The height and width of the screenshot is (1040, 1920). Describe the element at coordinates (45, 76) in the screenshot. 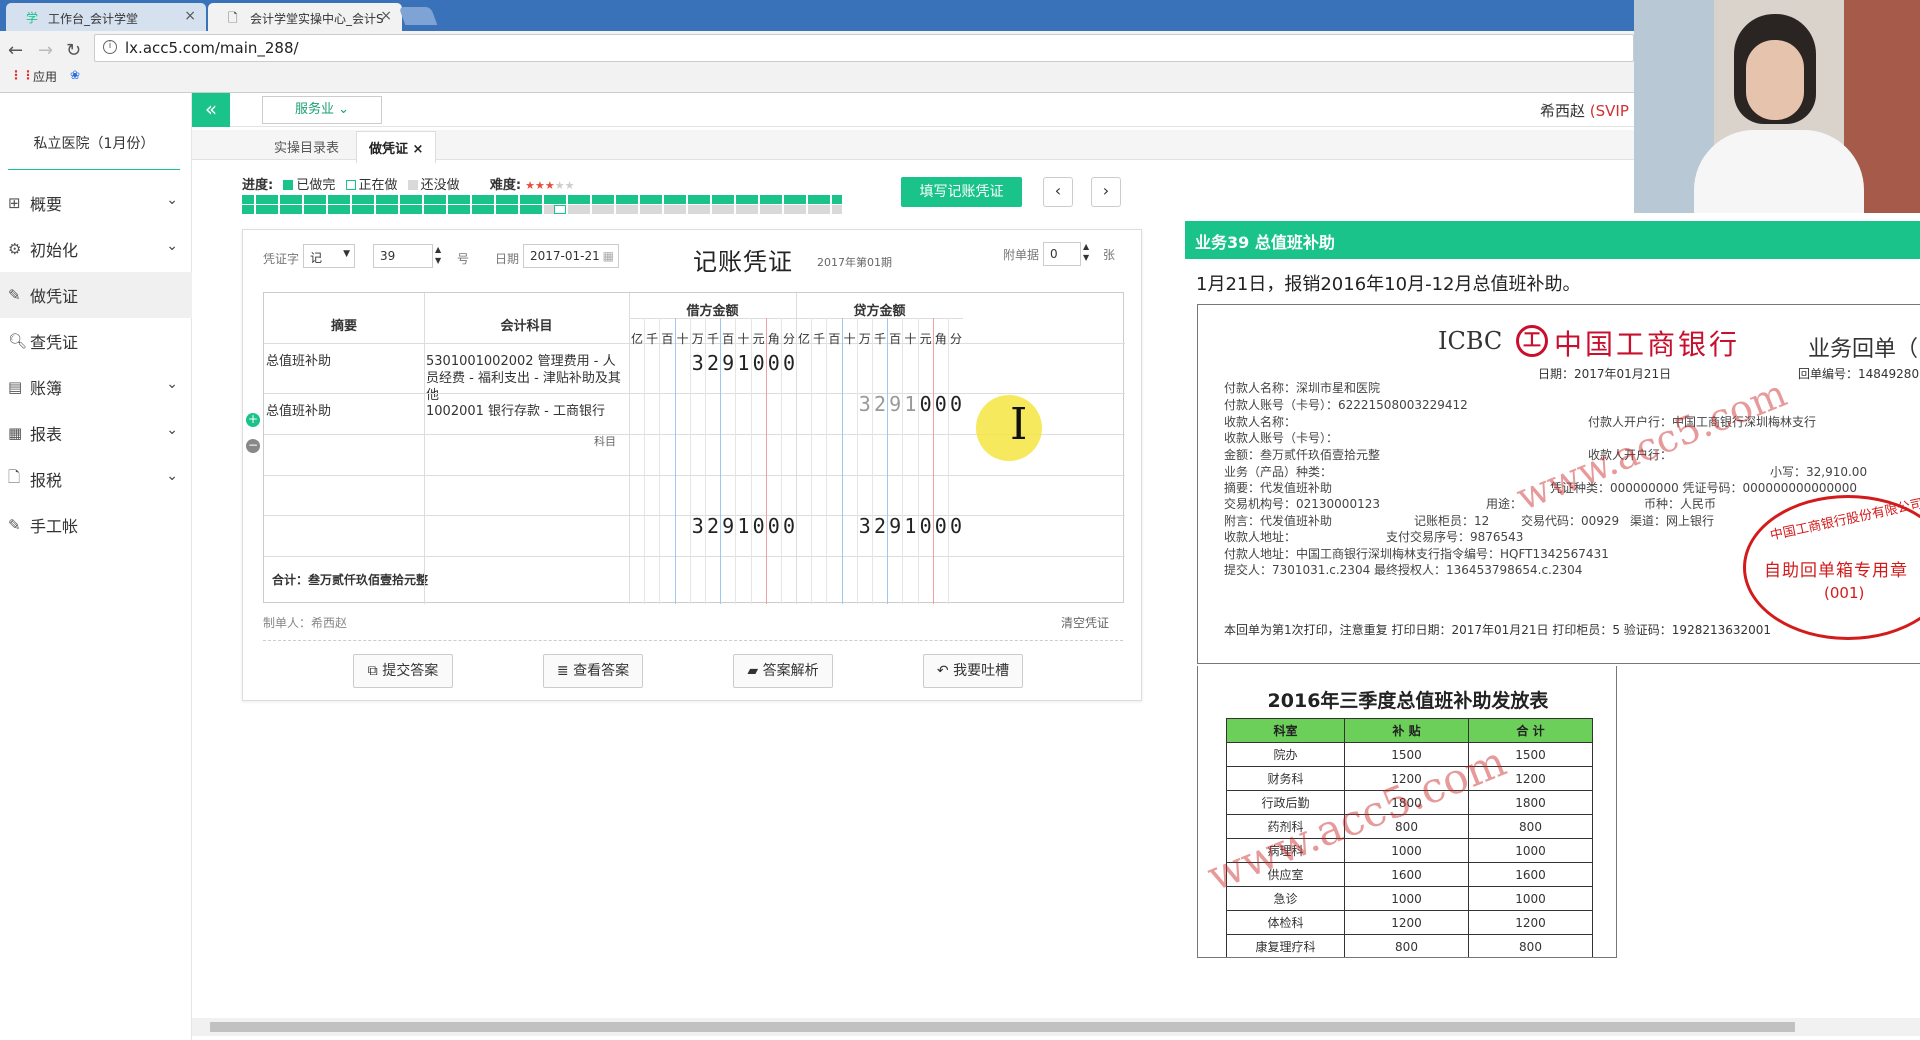

I see `bookmark-apps: 应用` at that location.